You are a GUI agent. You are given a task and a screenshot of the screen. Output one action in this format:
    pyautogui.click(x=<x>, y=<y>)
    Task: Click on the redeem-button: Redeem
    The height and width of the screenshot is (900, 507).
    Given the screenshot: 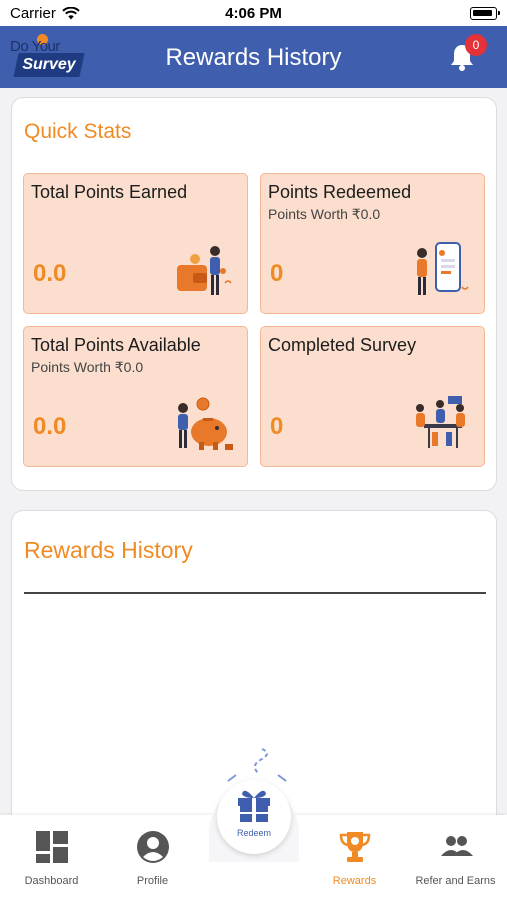 What is the action you would take?
    pyautogui.click(x=254, y=817)
    